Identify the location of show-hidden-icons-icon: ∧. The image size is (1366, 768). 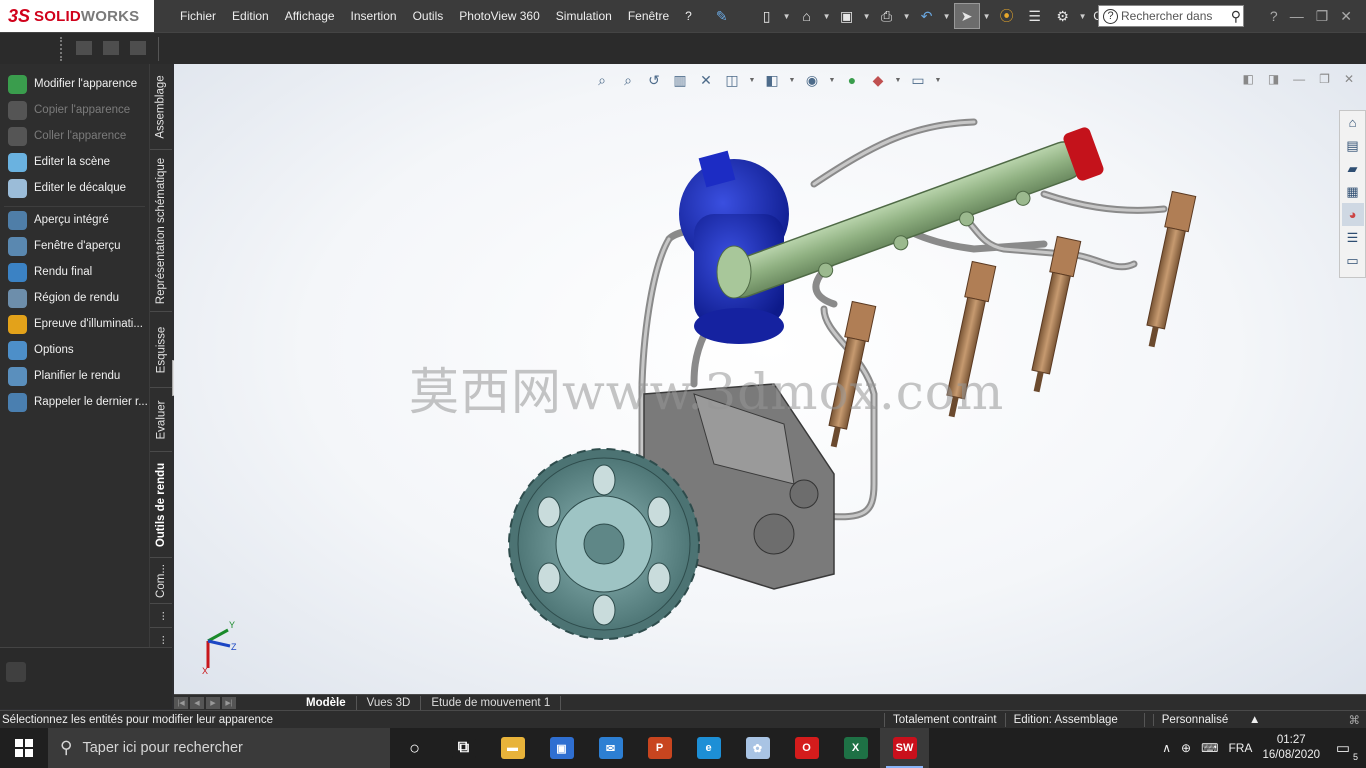
(1166, 748).